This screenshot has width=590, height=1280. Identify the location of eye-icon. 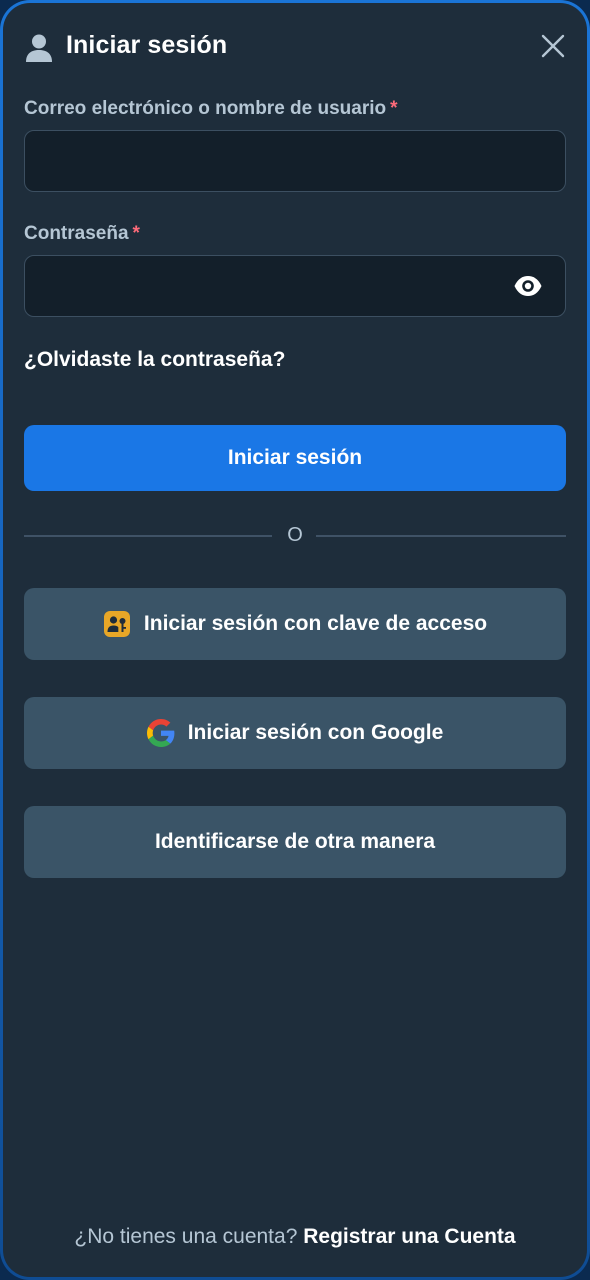
(528, 286).